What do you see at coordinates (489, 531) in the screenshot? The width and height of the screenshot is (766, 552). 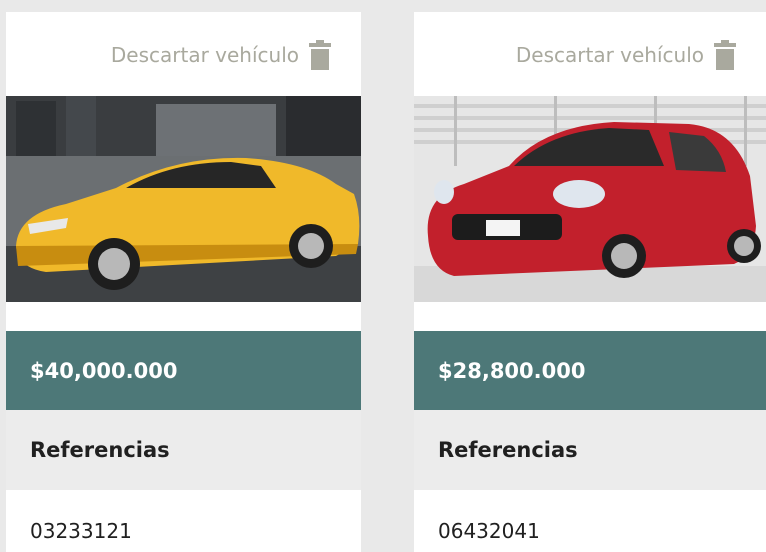 I see `reference-value: 06432041` at bounding box center [489, 531].